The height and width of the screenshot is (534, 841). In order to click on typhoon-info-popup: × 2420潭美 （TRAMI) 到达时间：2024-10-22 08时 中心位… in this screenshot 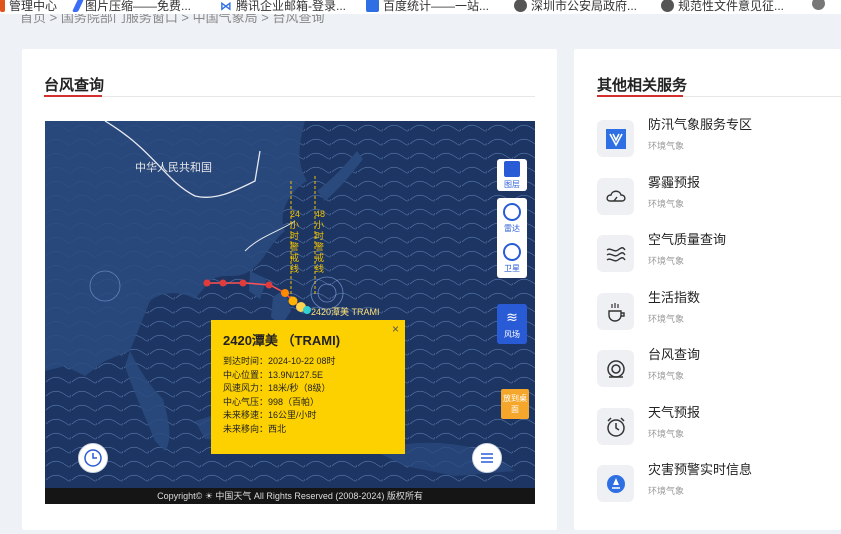, I will do `click(308, 387)`.